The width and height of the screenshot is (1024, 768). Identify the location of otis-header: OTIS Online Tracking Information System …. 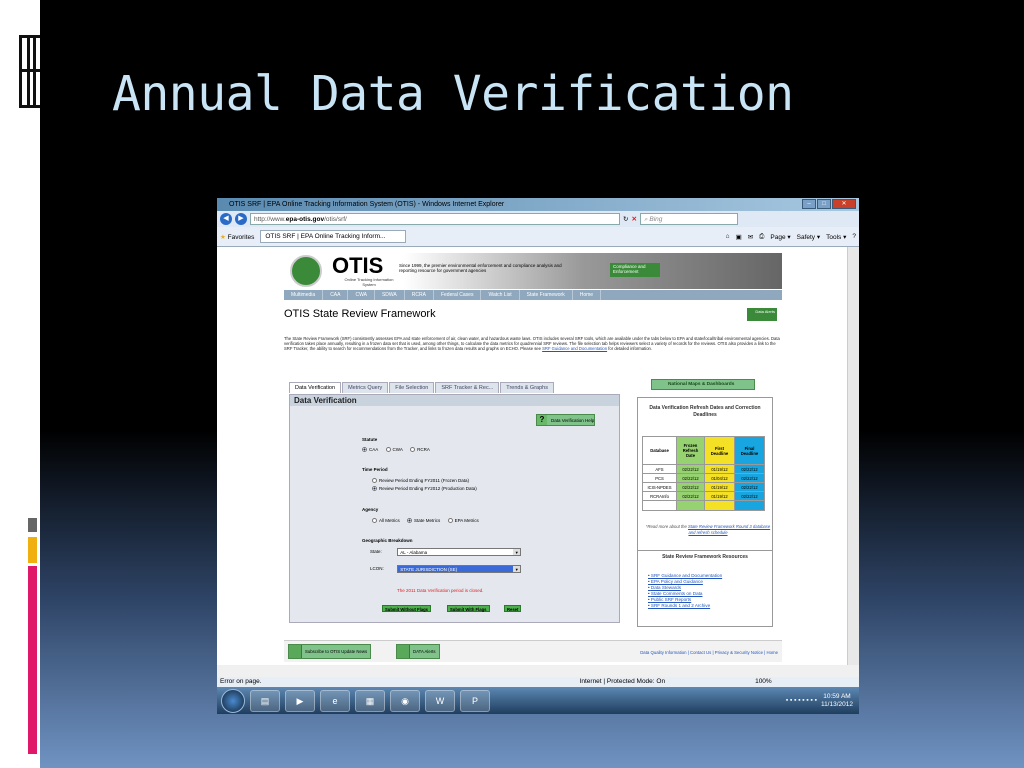
(533, 271).